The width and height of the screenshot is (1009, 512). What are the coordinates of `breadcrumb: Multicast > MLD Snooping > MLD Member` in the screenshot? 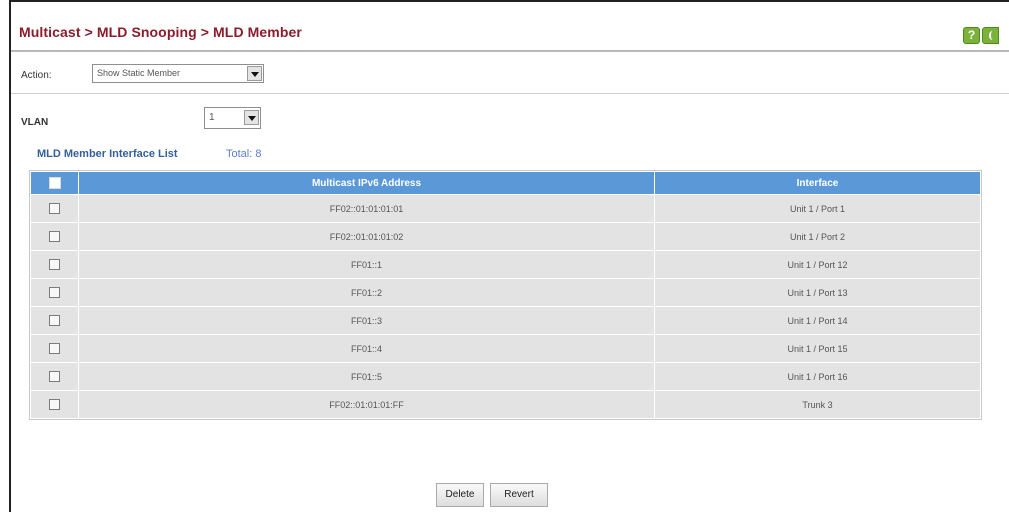 It's located at (160, 32).